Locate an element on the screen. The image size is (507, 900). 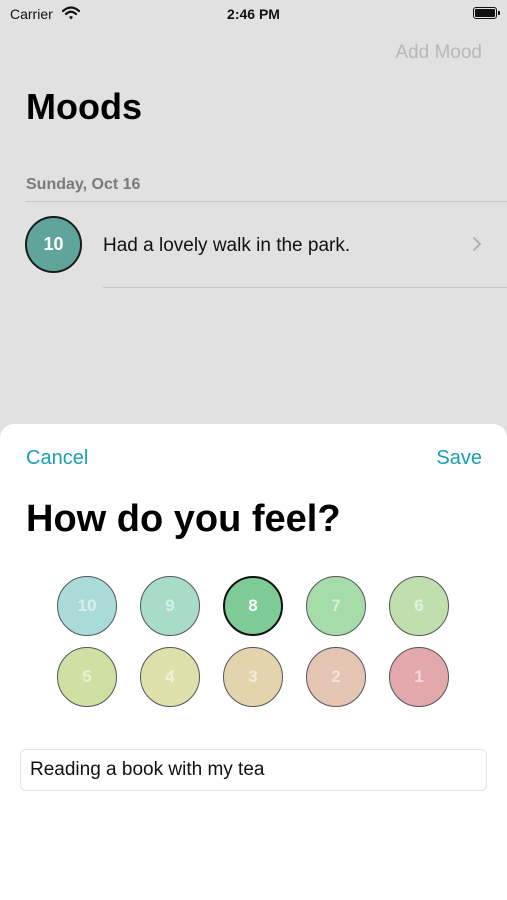
mood-entry-note: Had a lovely walk in the park. is located at coordinates (227, 245).